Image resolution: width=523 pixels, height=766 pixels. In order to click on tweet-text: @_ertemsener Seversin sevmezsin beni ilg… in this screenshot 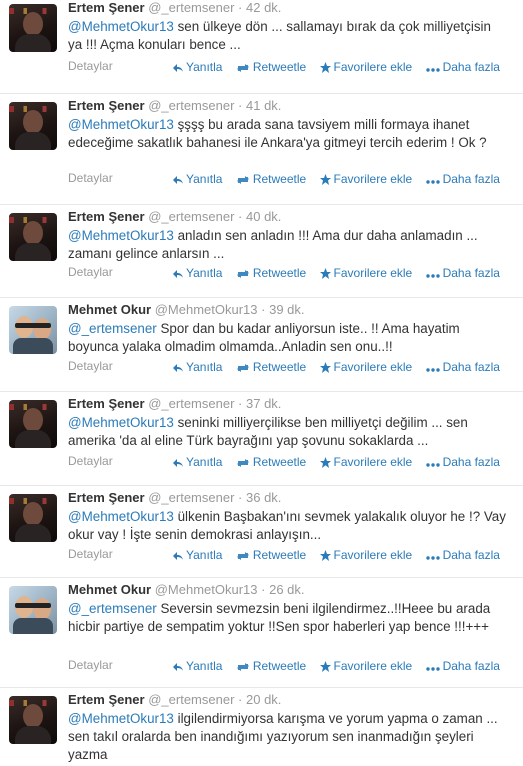, I will do `click(279, 617)`.